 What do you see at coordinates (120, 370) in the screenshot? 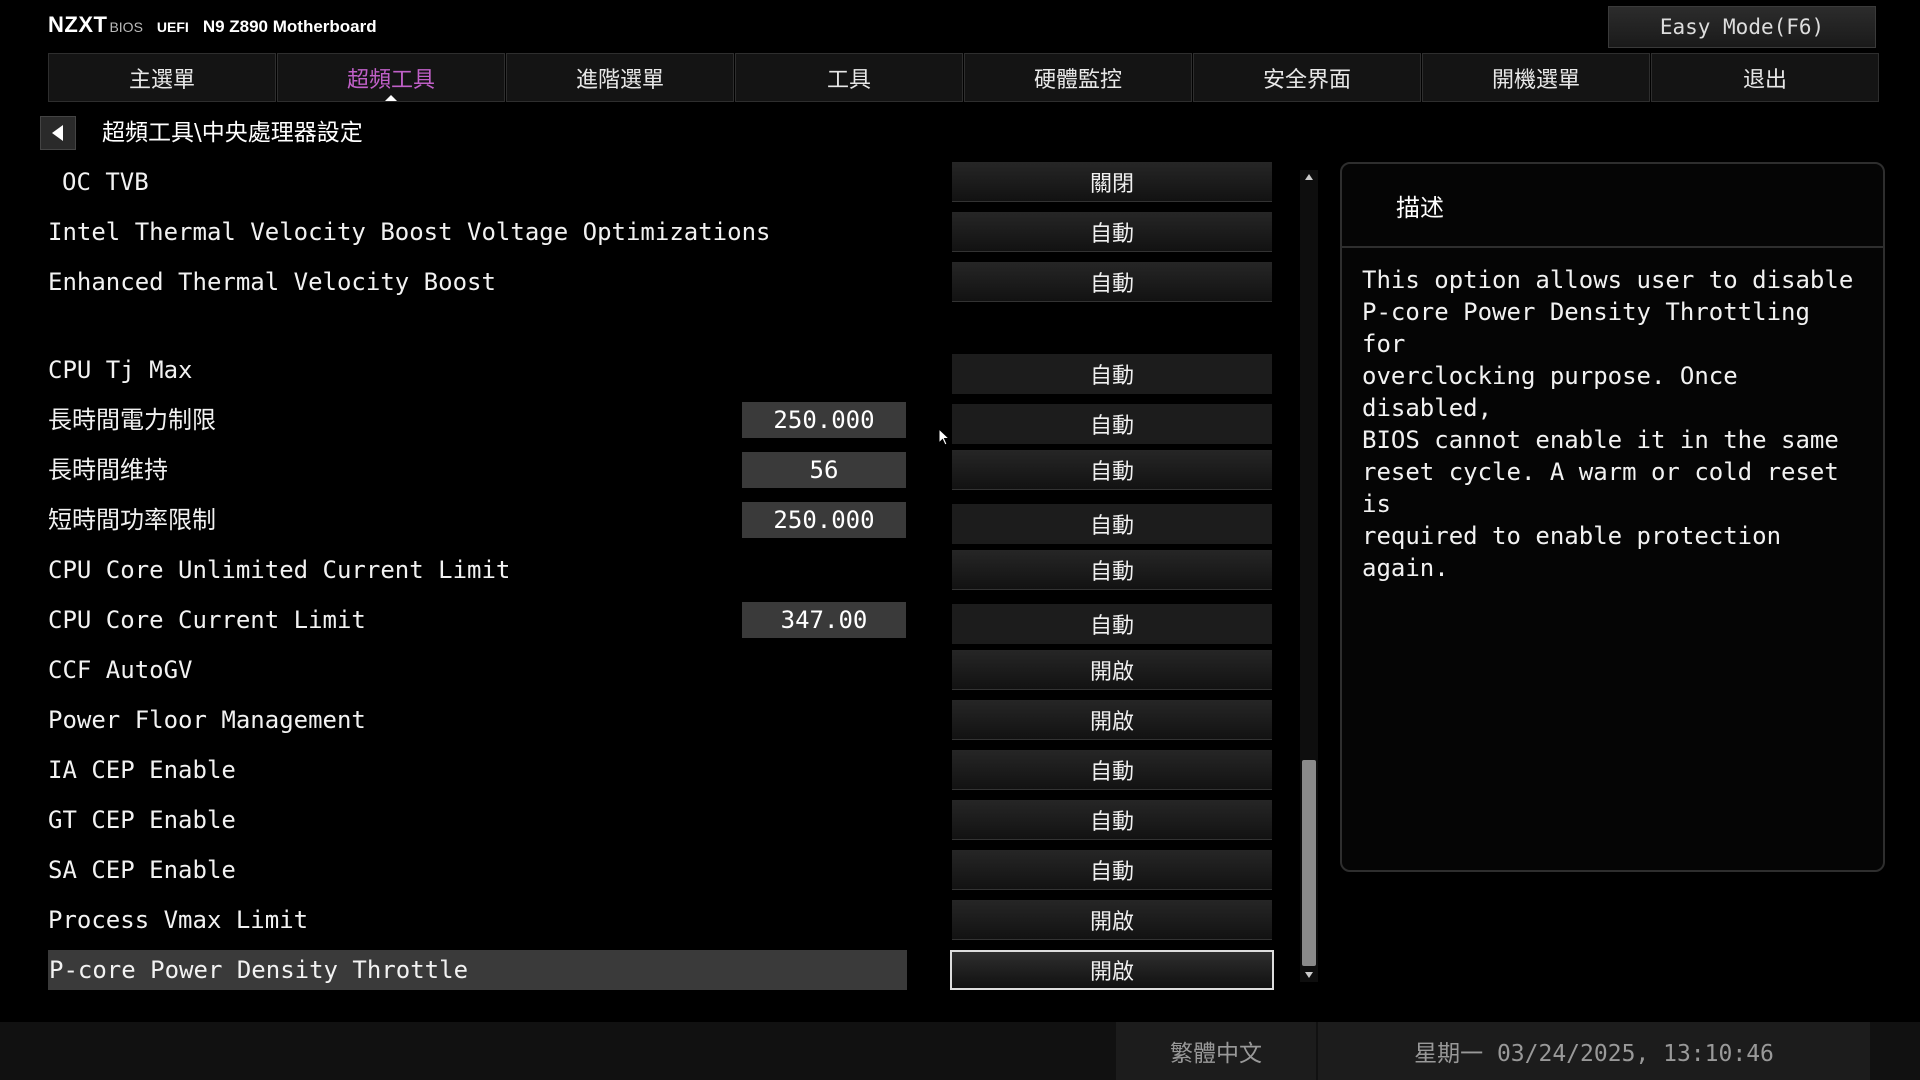
I see `setting-label: CPU Tj Max` at bounding box center [120, 370].